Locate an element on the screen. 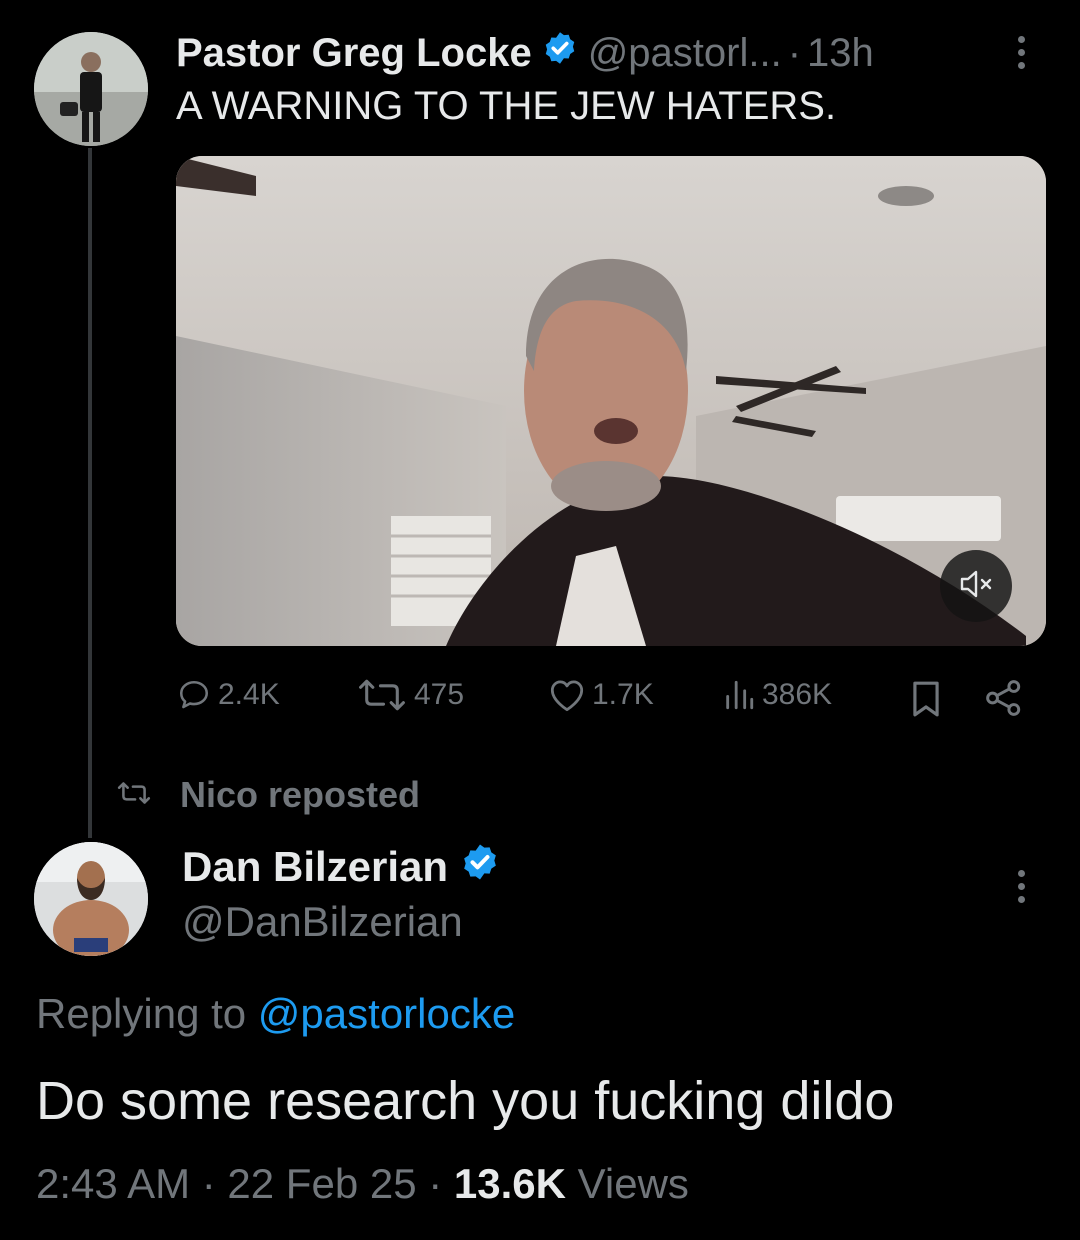  replying-to-handle-link: @pastorlocke is located at coordinates (386, 1013).